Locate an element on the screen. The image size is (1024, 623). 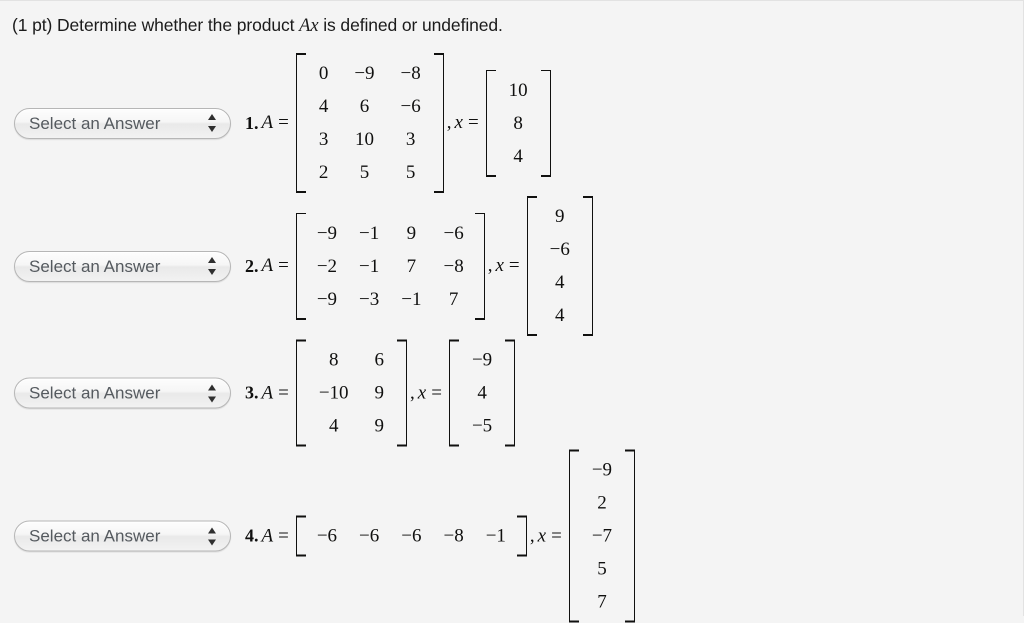
vector-x-grid: 9 −6 4 4 is located at coordinates (560, 266).